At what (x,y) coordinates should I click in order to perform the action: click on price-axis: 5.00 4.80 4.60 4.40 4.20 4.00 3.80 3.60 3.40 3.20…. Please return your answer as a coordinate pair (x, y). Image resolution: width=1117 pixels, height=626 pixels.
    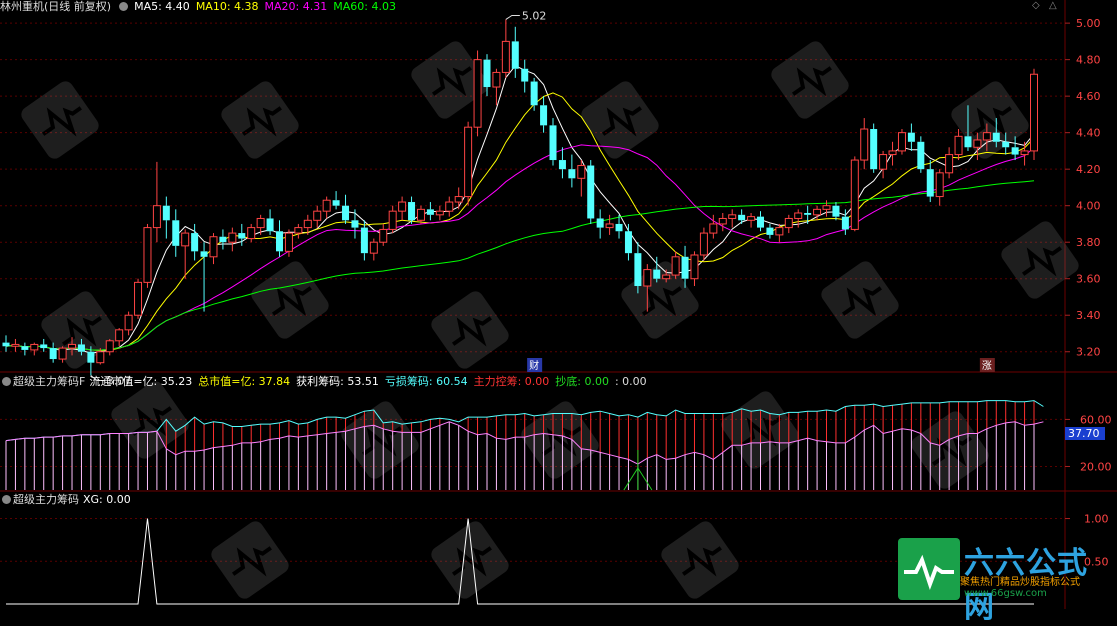
    Looking at the image, I should click on (1088, 292).